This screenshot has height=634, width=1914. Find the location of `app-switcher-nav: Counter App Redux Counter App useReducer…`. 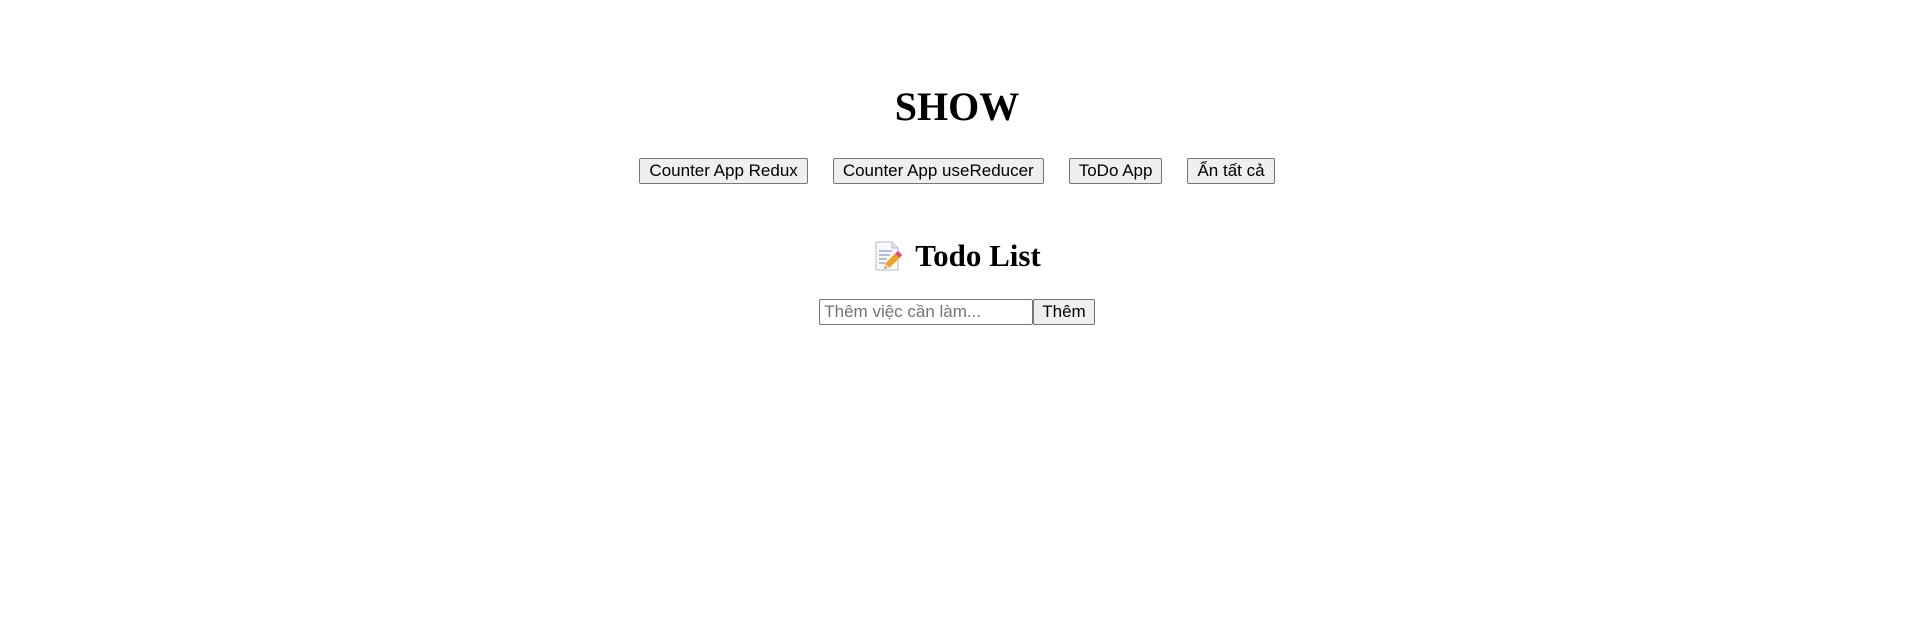

app-switcher-nav: Counter App Redux Counter App useReducer… is located at coordinates (957, 171).